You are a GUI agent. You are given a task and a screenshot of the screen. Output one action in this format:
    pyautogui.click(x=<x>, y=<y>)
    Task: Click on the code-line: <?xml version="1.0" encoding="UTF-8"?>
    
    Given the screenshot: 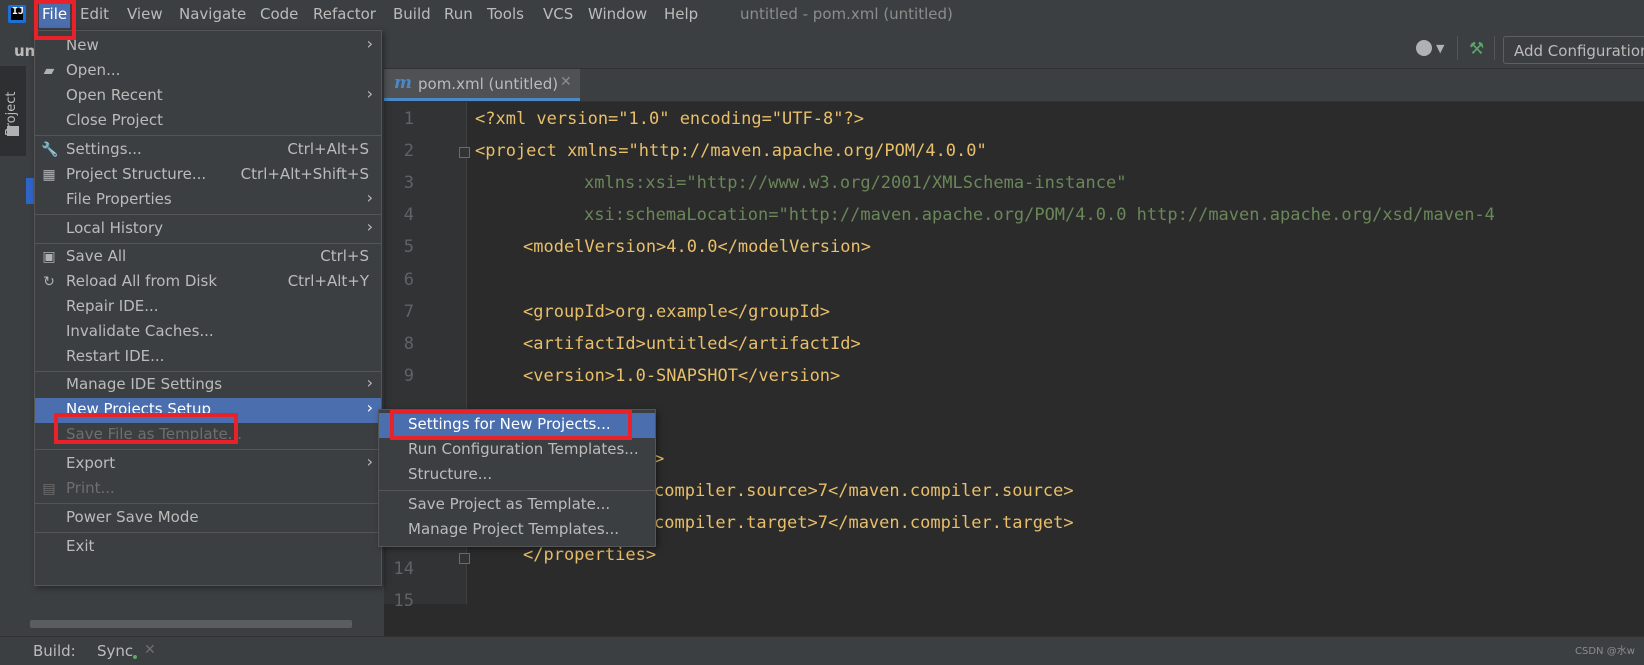 What is the action you would take?
    pyautogui.click(x=669, y=119)
    